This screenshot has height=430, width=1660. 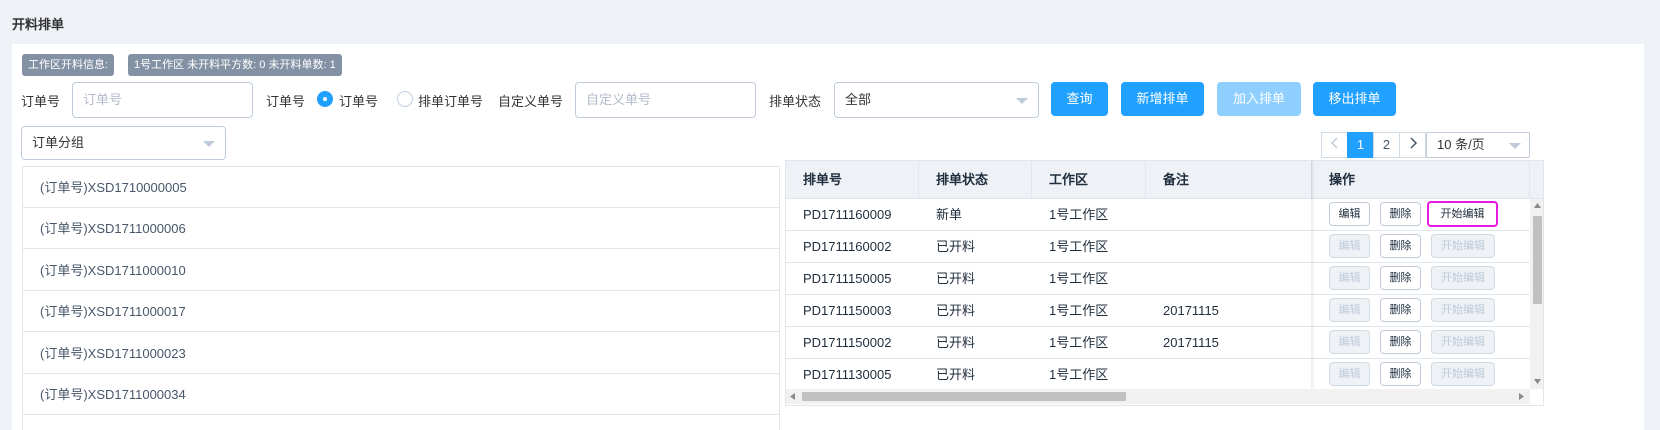 I want to click on page-title: 开料排单, so click(x=38, y=24).